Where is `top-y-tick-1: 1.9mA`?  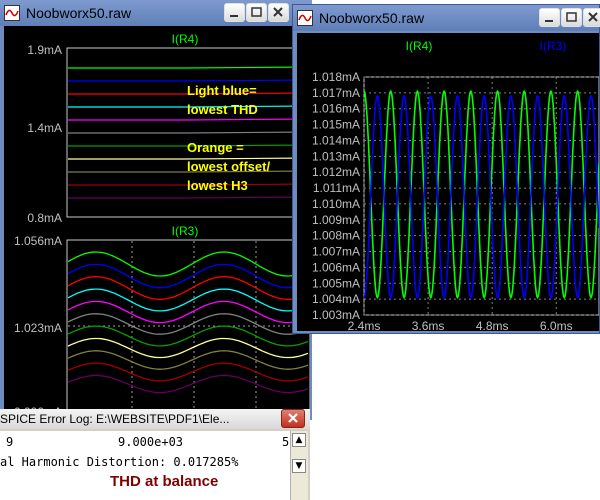
top-y-tick-1: 1.9mA is located at coordinates (44, 50).